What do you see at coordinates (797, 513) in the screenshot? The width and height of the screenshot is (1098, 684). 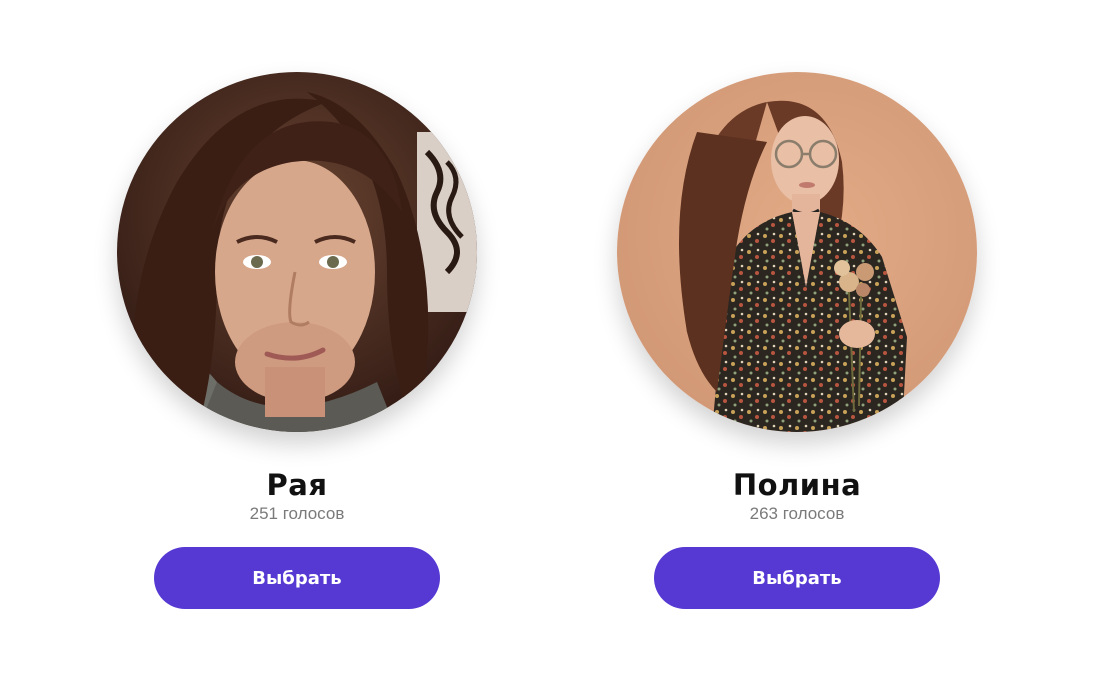 I see `candidate-vote-count: 263 голосов` at bounding box center [797, 513].